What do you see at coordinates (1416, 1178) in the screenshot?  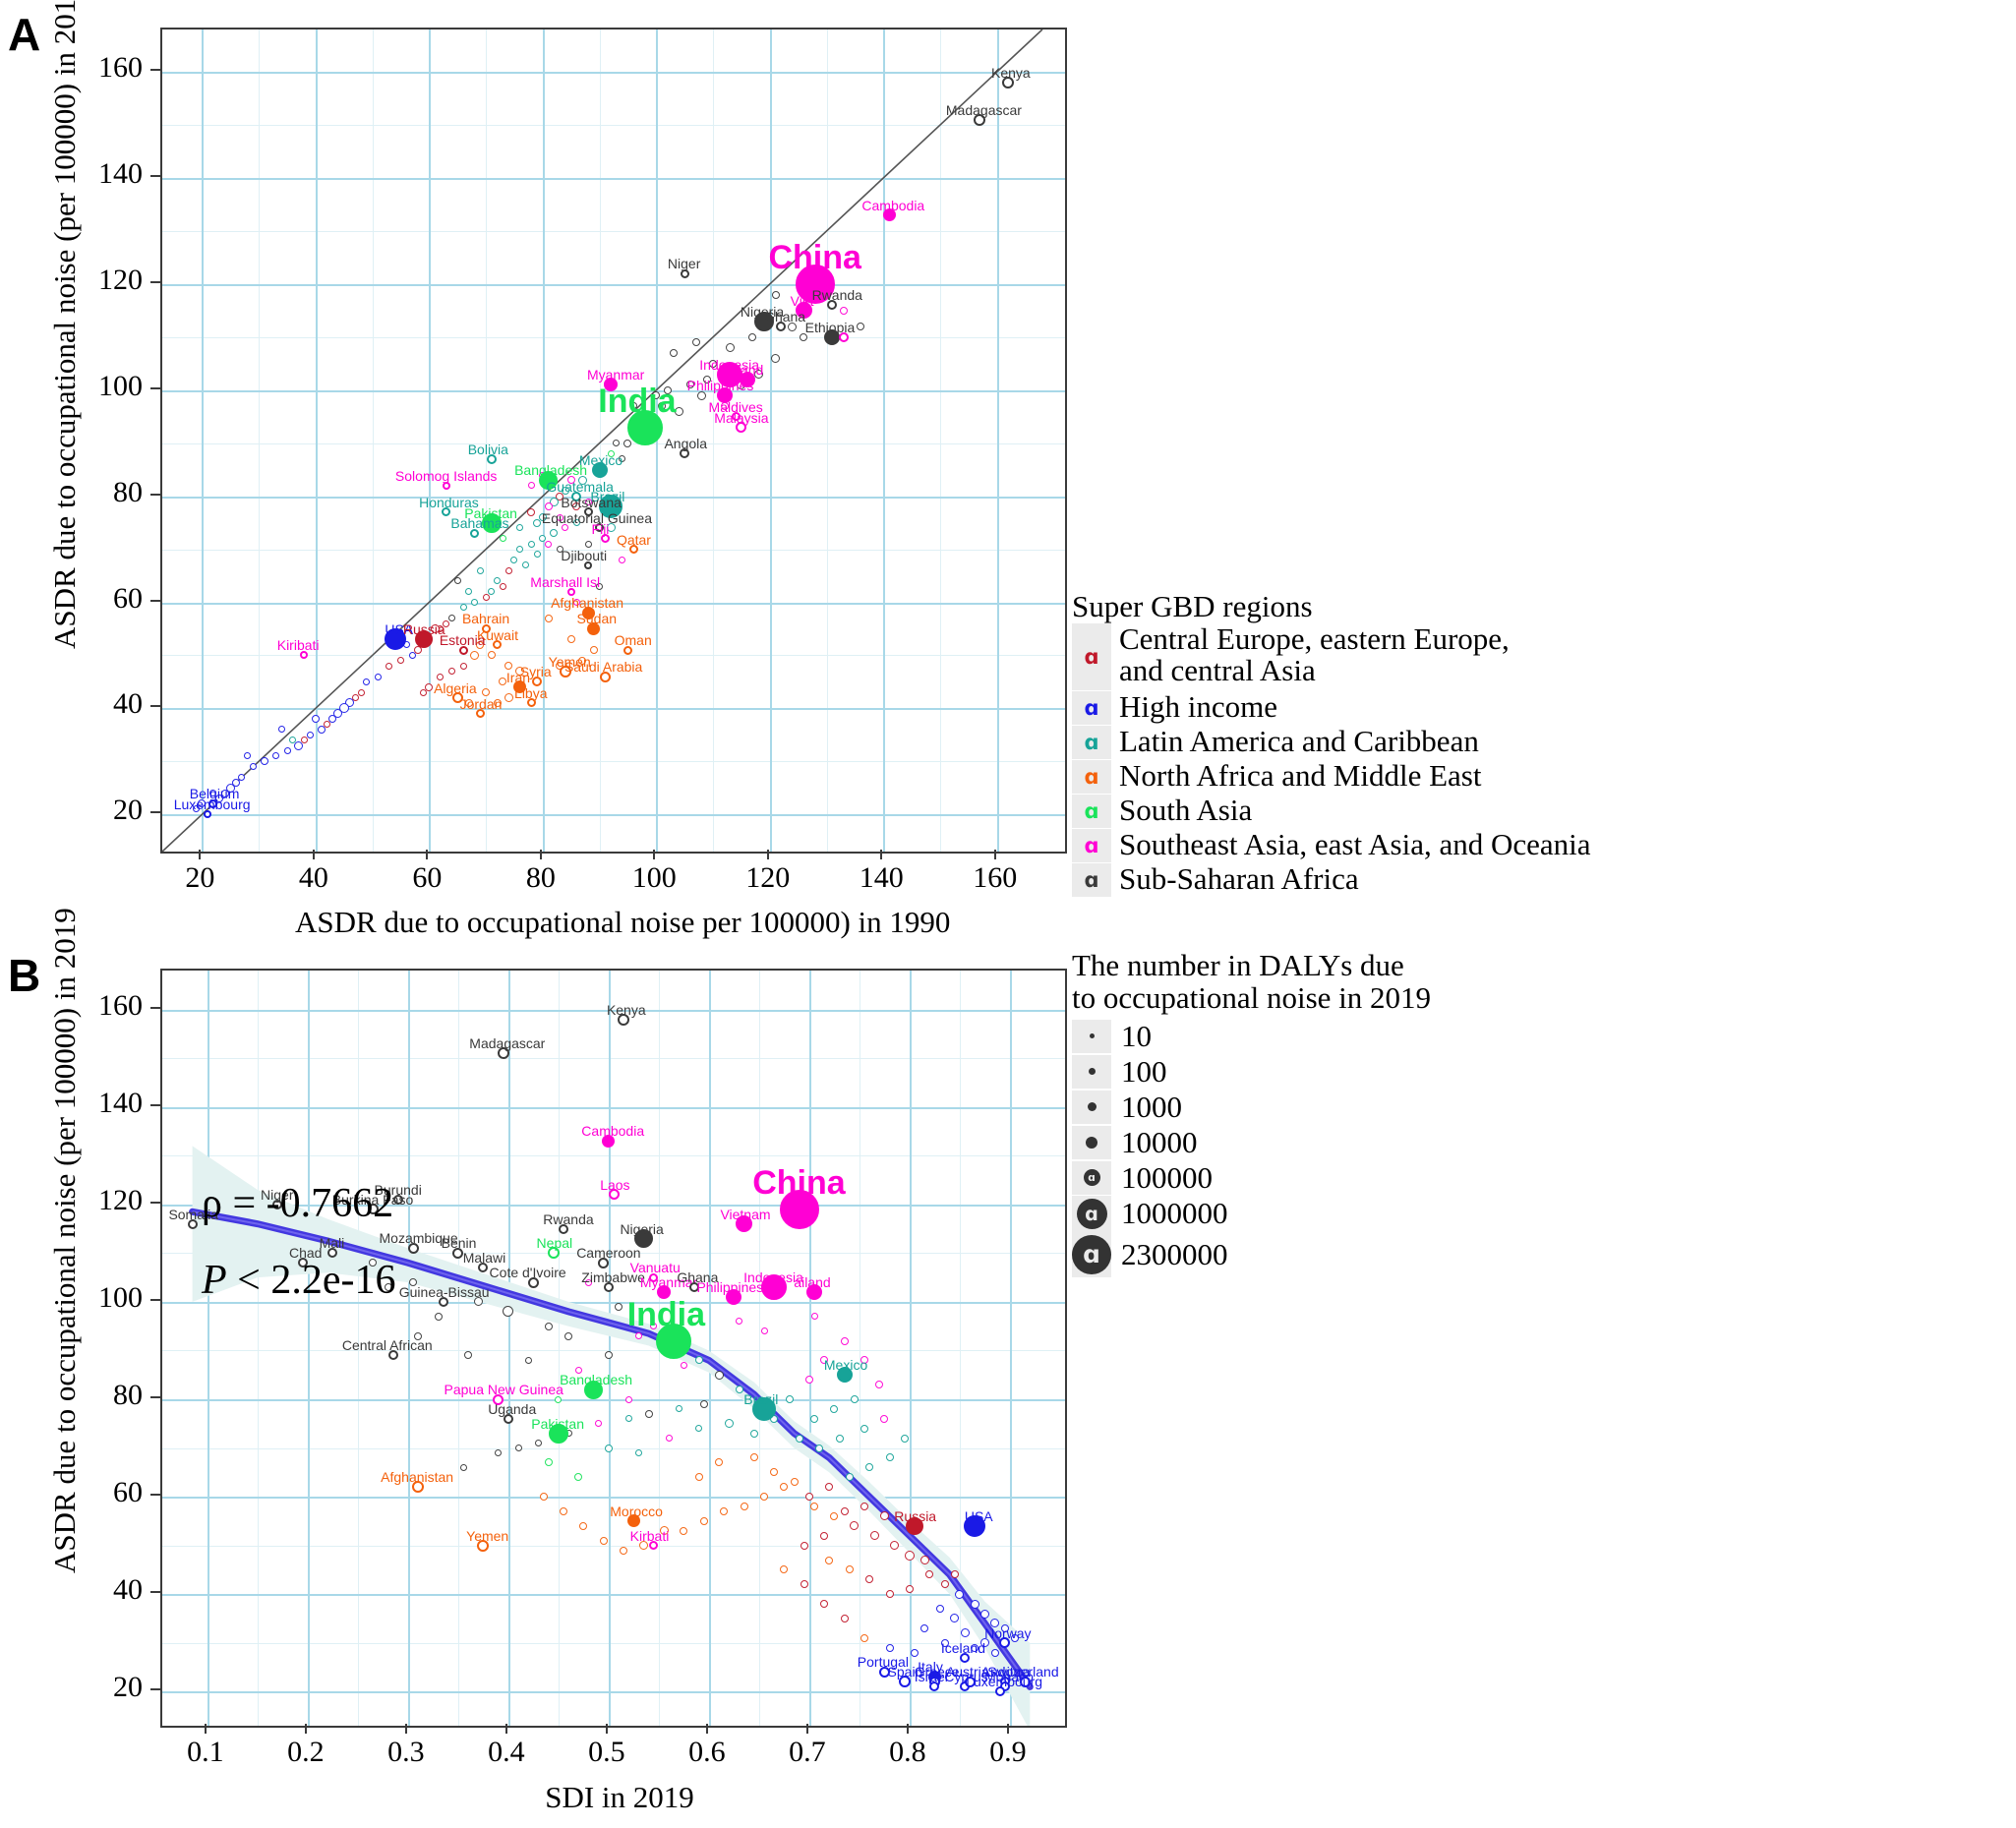 I see `size-legend-item: ɑ 100000` at bounding box center [1416, 1178].